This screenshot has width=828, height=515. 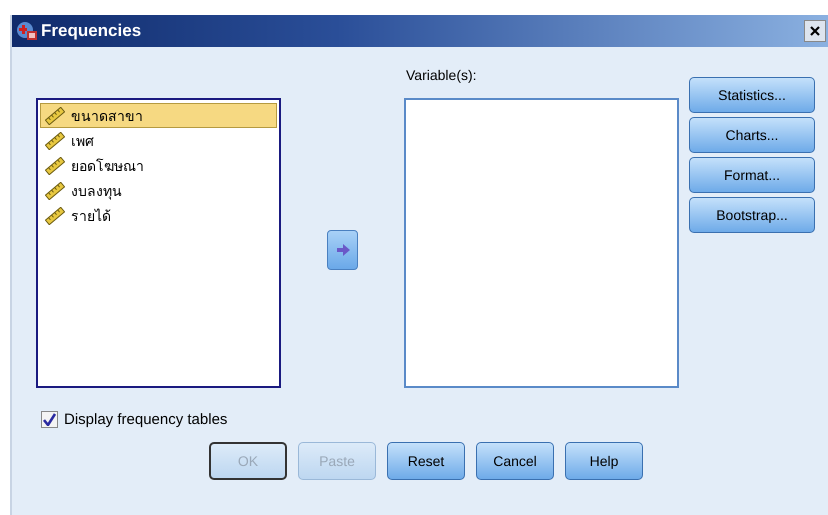 I want to click on right-arrow-icon, so click(x=343, y=250).